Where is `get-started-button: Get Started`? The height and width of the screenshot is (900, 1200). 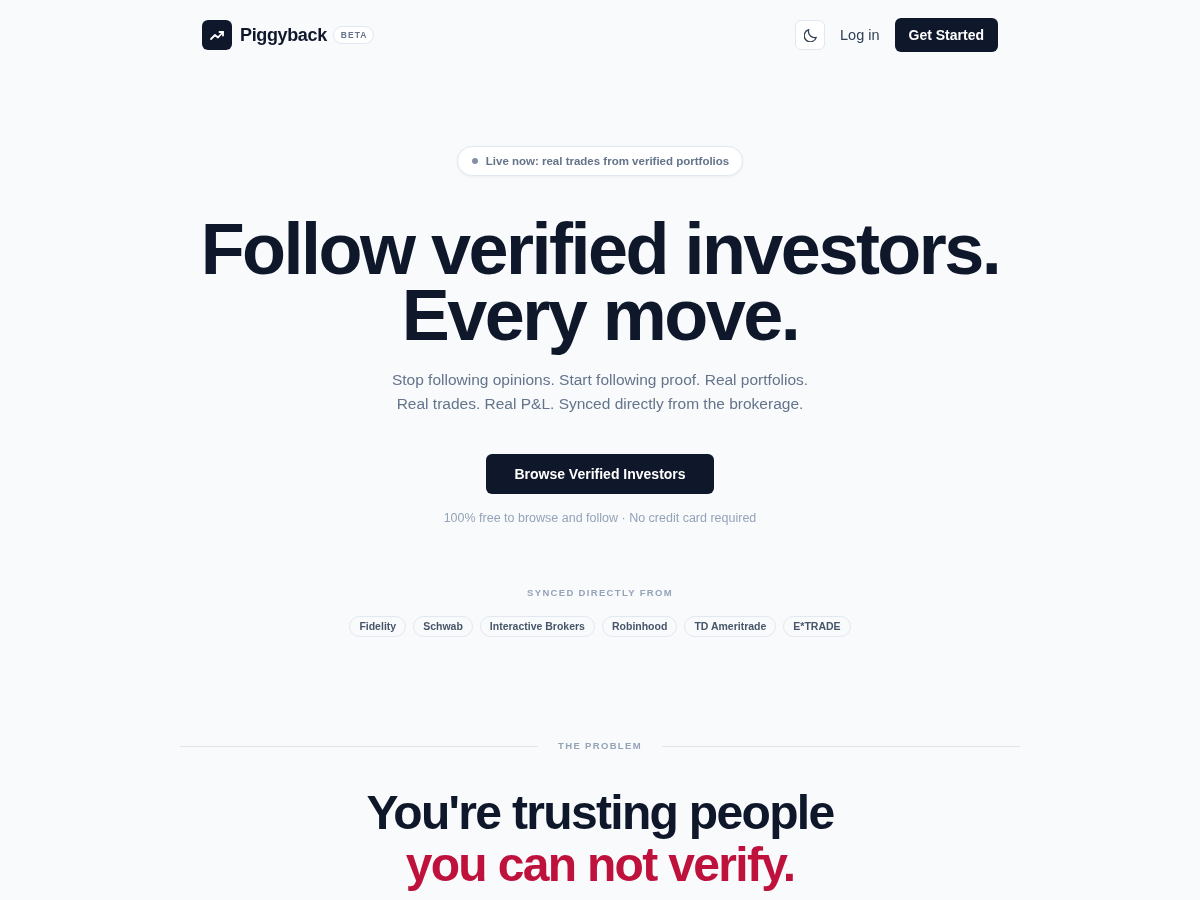 get-started-button: Get Started is located at coordinates (946, 35).